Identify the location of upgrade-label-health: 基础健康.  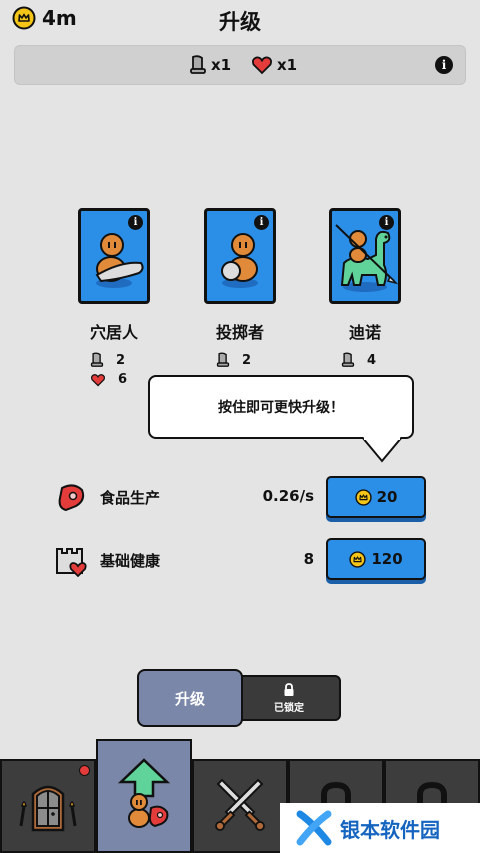
(130, 561).